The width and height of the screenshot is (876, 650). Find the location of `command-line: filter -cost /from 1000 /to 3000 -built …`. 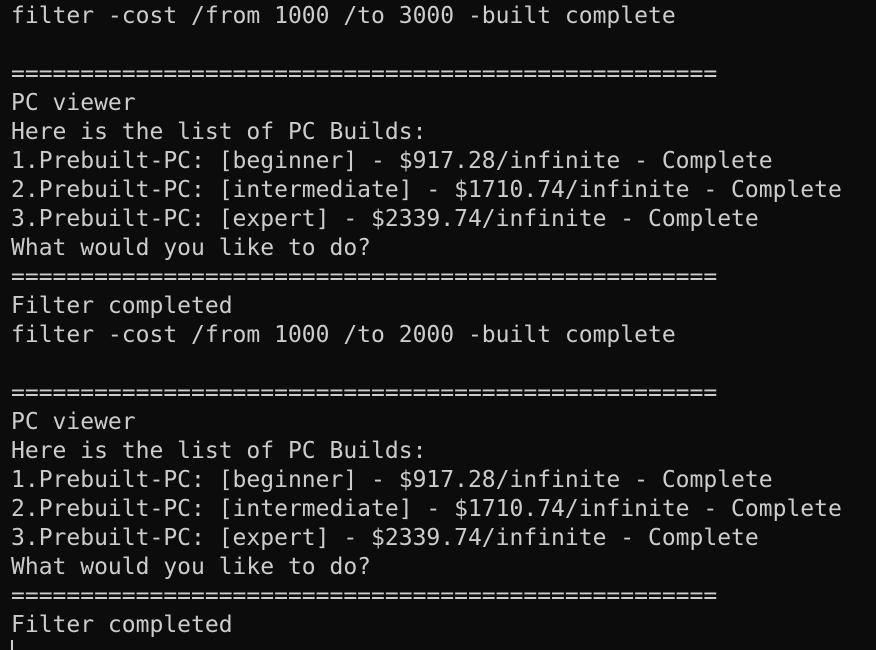

command-line: filter -cost /from 1000 /to 3000 -built … is located at coordinates (343, 16).